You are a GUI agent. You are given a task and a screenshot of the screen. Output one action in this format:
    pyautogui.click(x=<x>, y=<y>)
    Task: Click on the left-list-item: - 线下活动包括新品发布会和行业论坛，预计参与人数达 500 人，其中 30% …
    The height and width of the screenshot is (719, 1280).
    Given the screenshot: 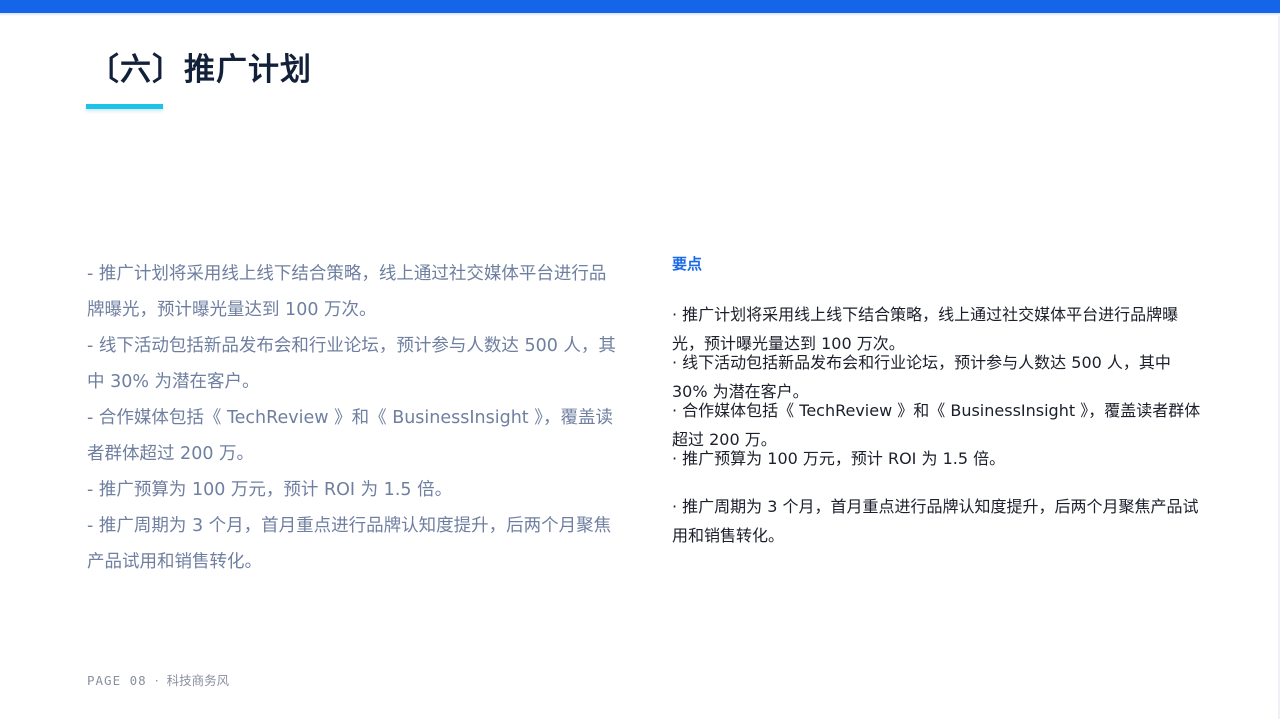 What is the action you would take?
    pyautogui.click(x=351, y=364)
    